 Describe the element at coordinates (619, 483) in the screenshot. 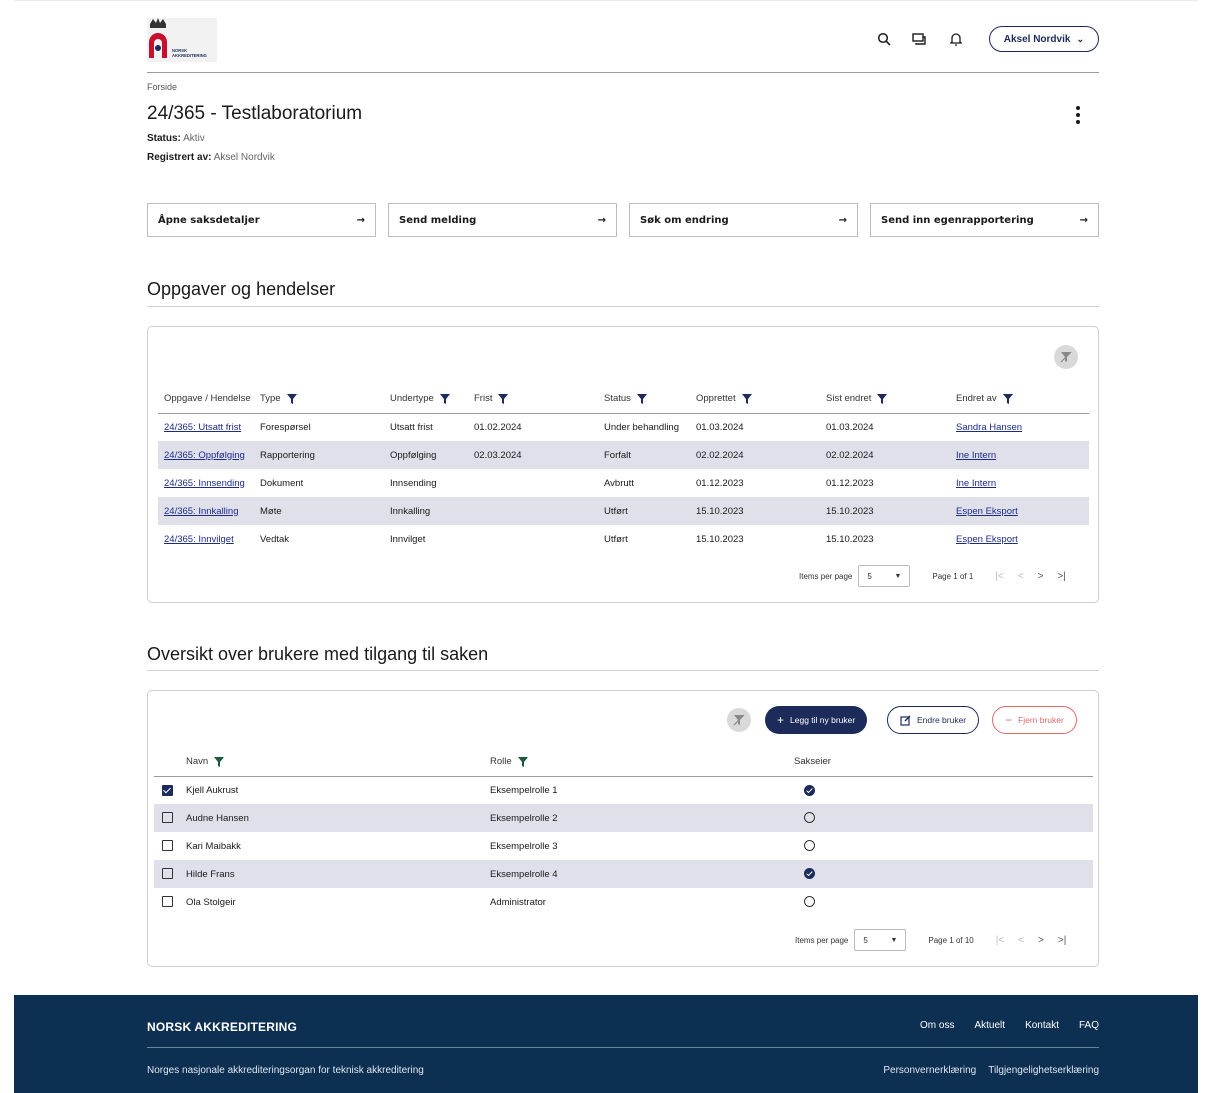

I see `status-cell: Avbrutt` at that location.